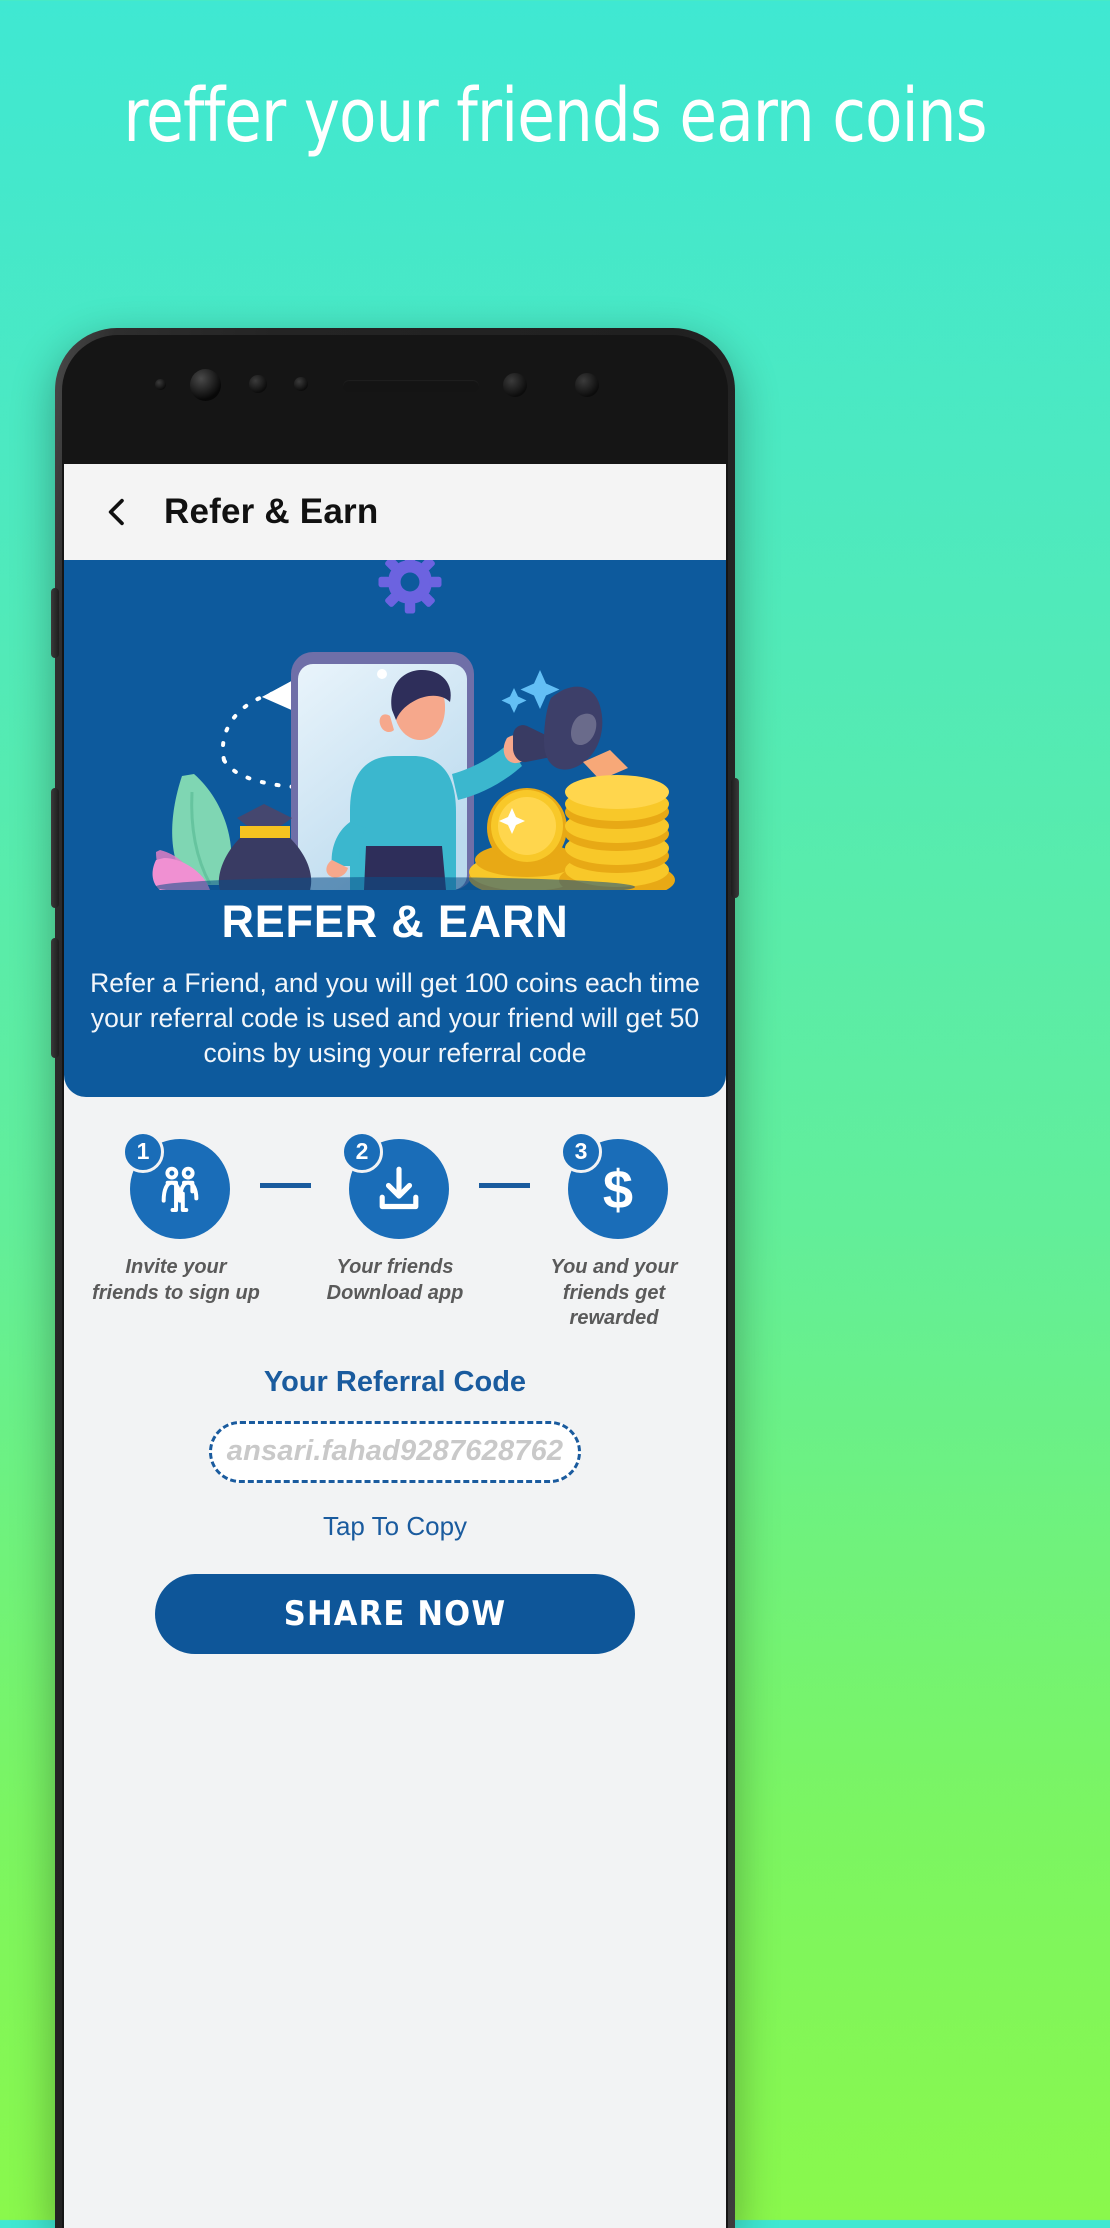 The image size is (1110, 2228). Describe the element at coordinates (395, 1381) in the screenshot. I see `referral-code-title: Your Referral Code` at that location.